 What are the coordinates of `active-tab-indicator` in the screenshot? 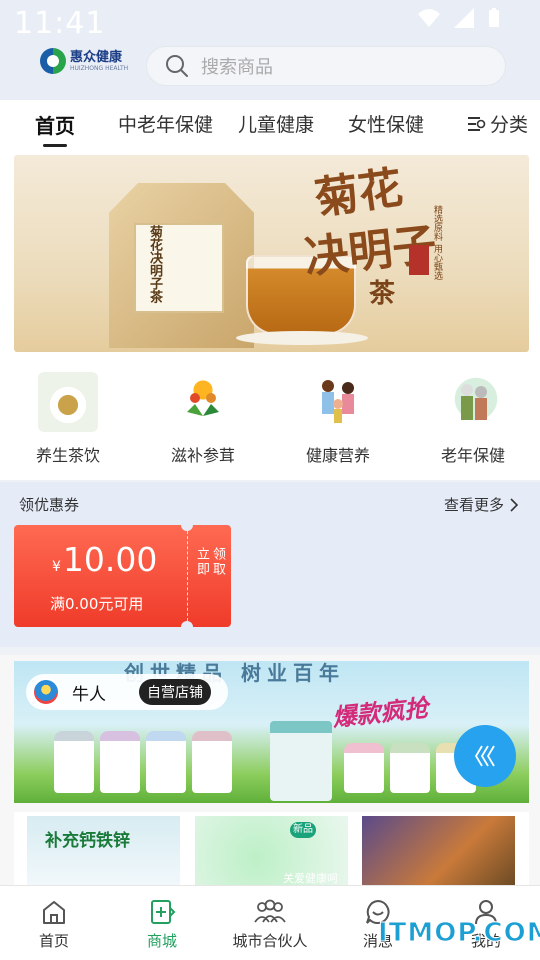 It's located at (55, 145).